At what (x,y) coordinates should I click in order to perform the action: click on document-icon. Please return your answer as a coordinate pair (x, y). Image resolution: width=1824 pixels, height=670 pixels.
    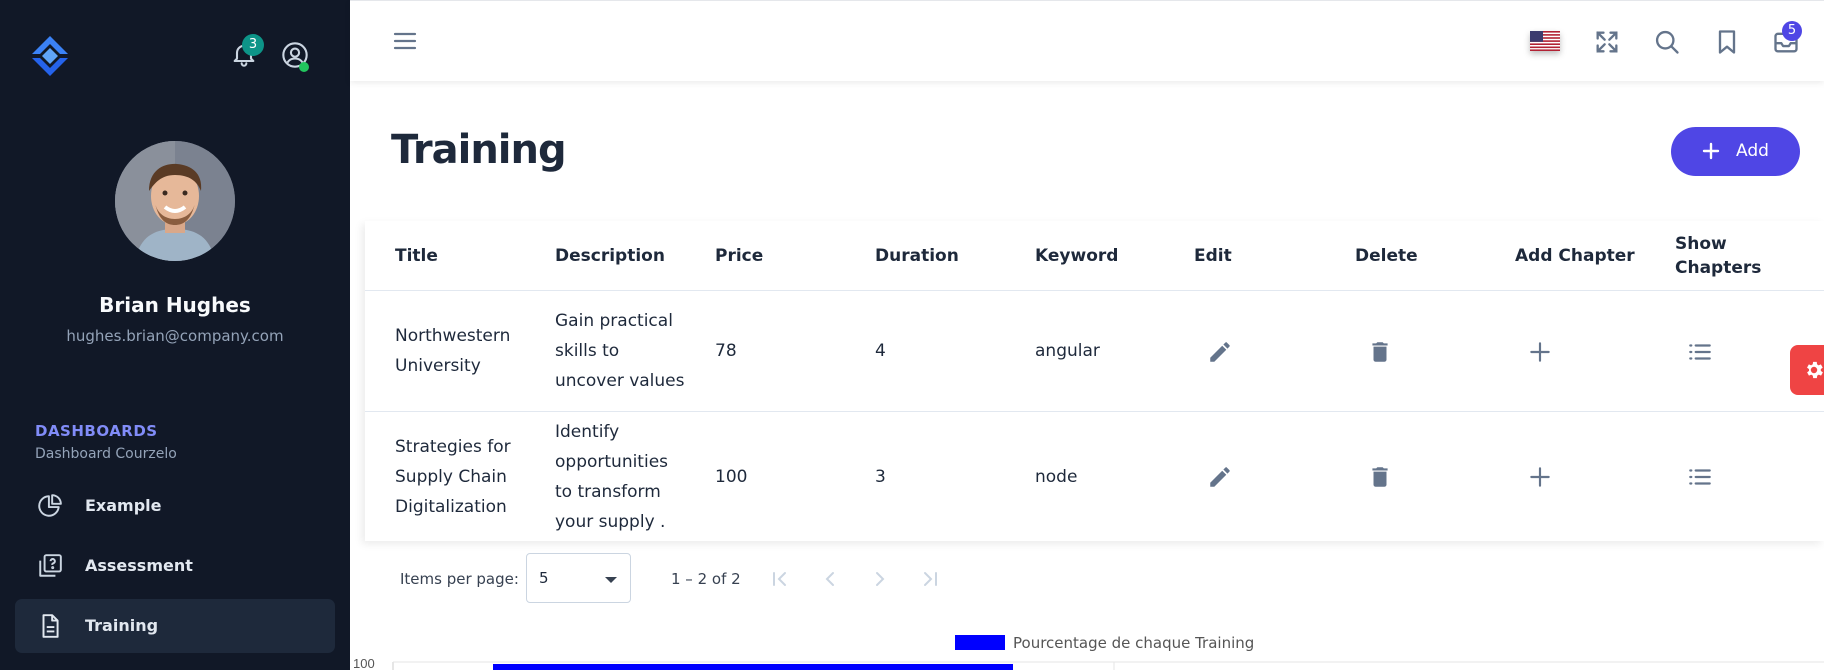
    Looking at the image, I should click on (50, 626).